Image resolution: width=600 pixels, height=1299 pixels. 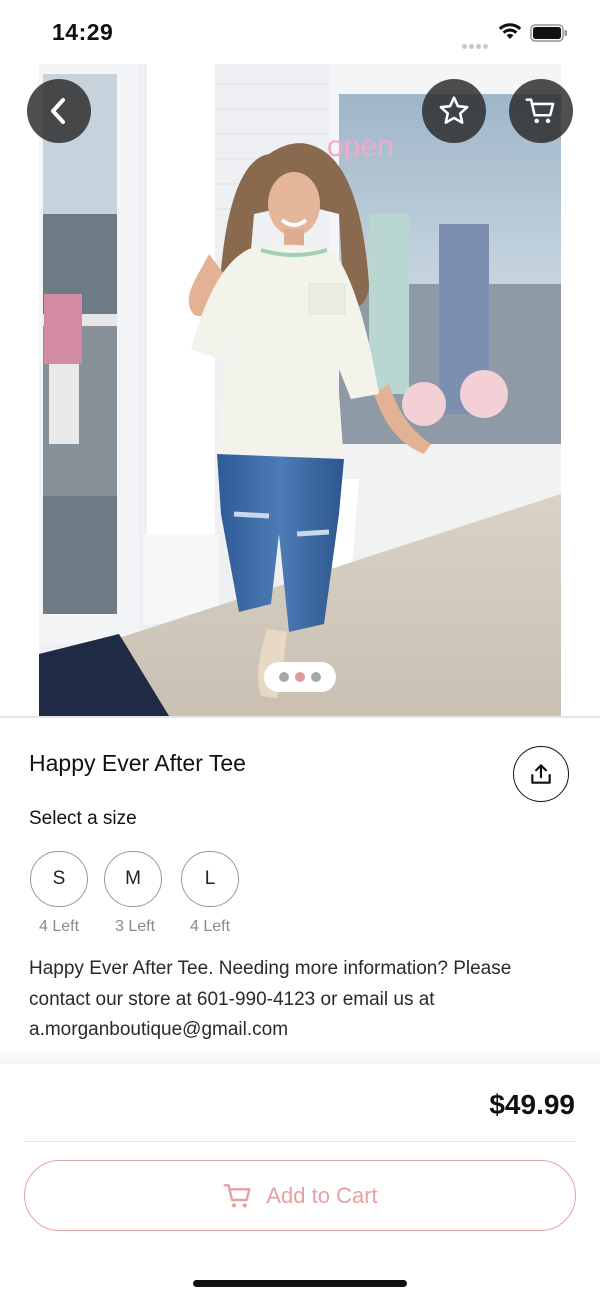 I want to click on cellular-signal-icon, so click(x=476, y=45).